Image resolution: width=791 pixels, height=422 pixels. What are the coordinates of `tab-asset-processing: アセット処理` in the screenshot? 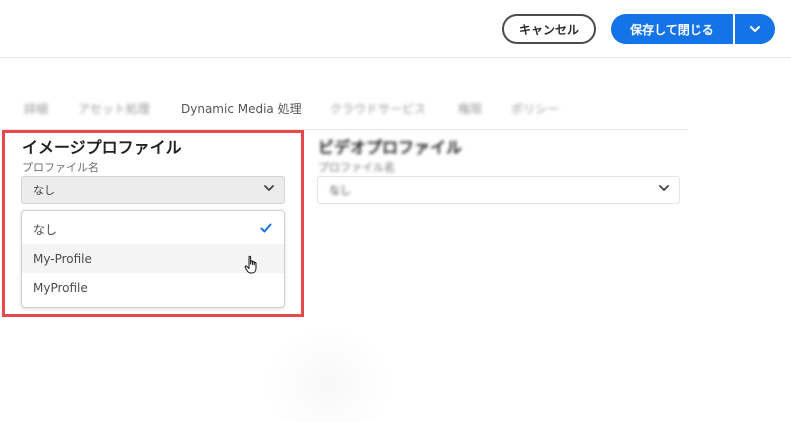 It's located at (114, 108).